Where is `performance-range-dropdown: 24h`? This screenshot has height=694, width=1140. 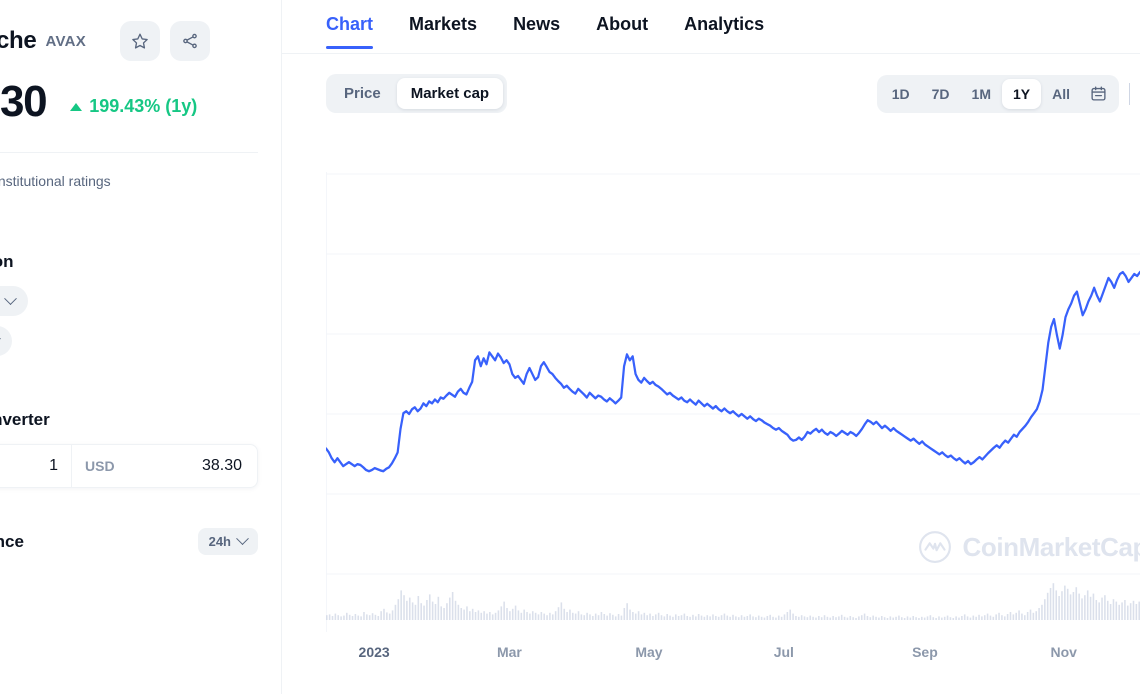
performance-range-dropdown: 24h is located at coordinates (227, 541).